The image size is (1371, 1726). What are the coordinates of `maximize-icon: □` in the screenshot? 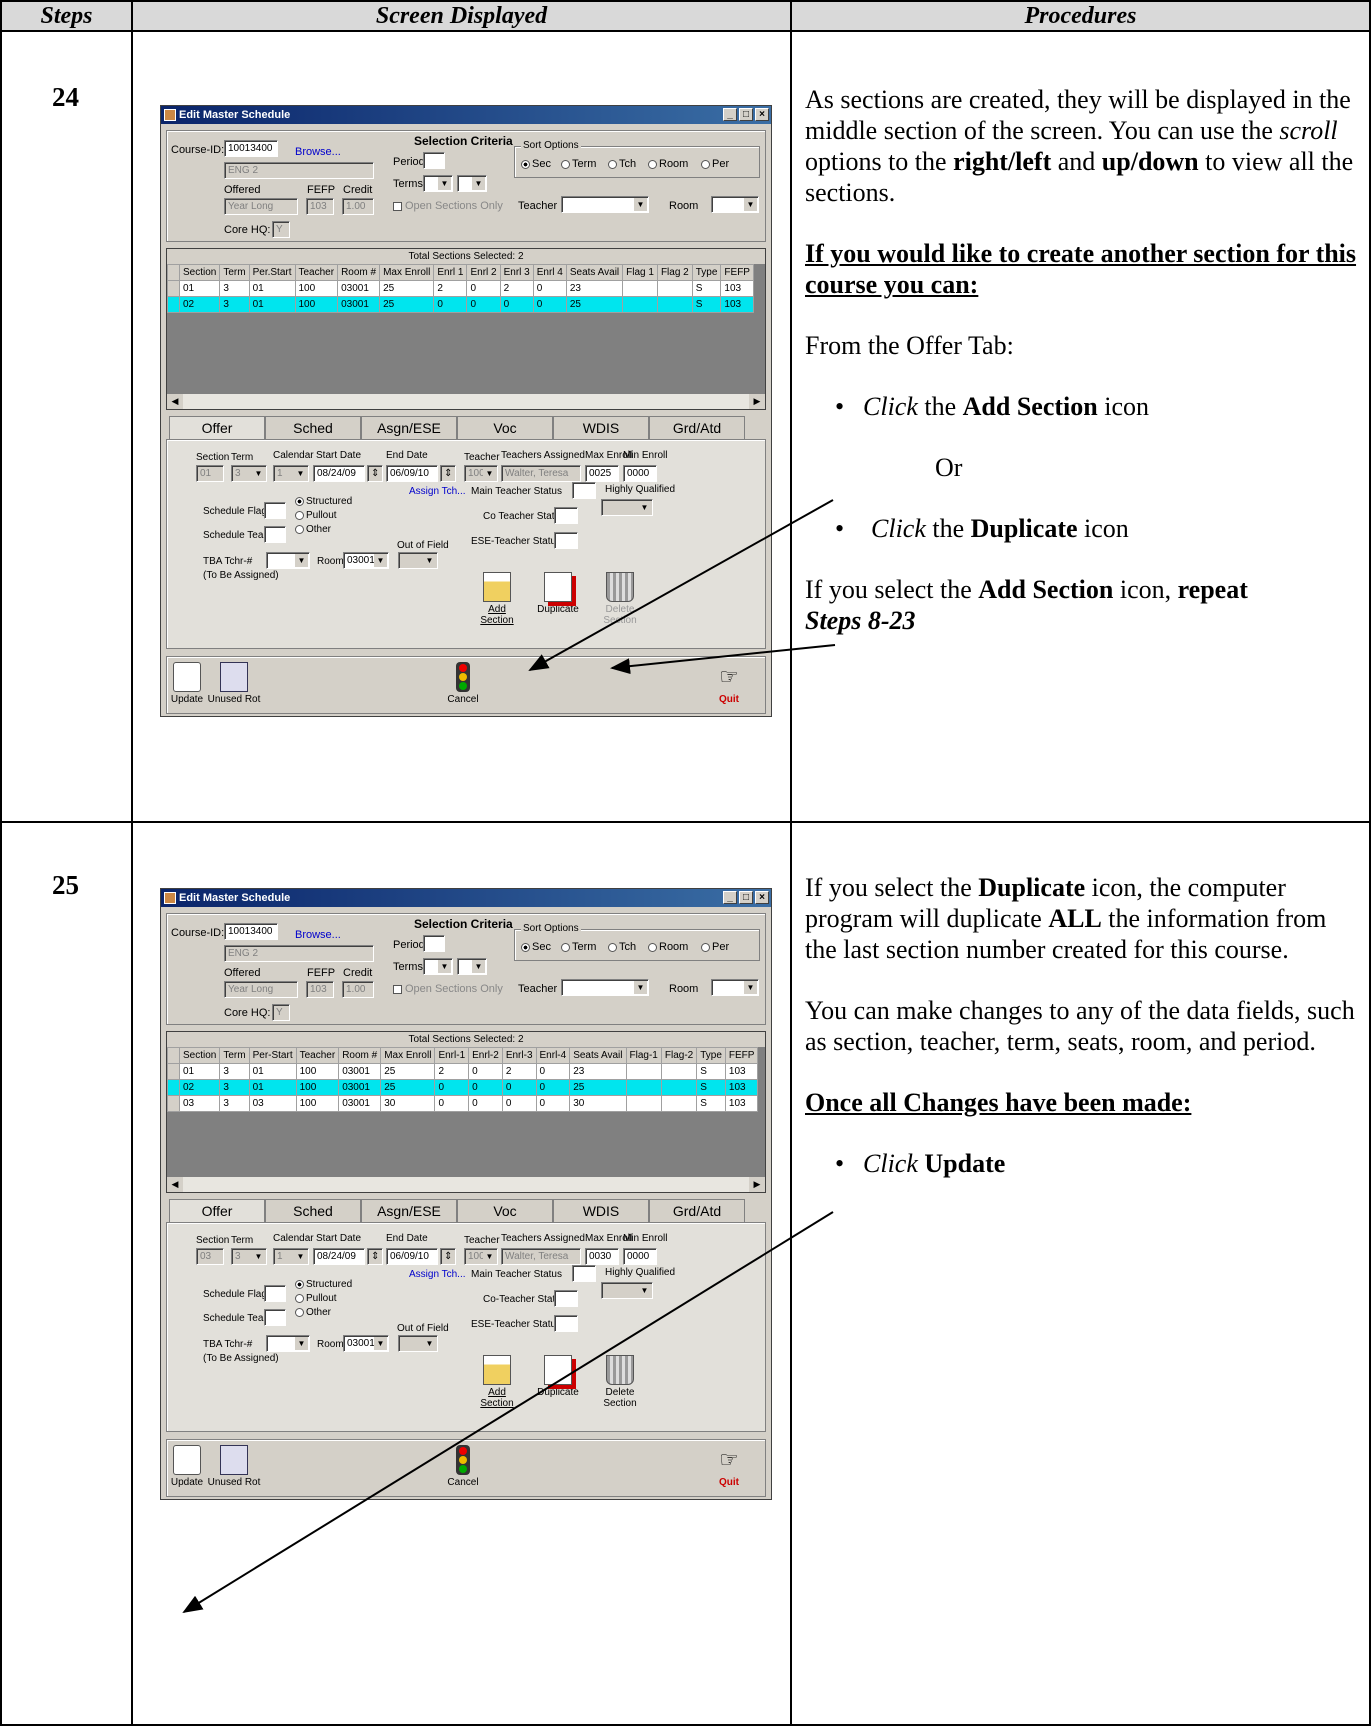 It's located at (746, 114).